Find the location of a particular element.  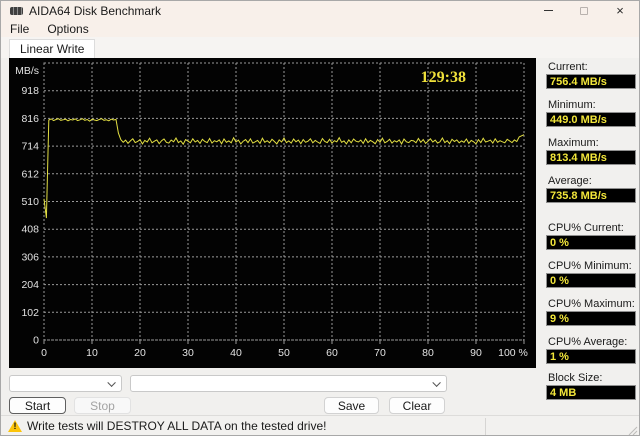

tab-linear-write: Linear Write is located at coordinates (52, 48).